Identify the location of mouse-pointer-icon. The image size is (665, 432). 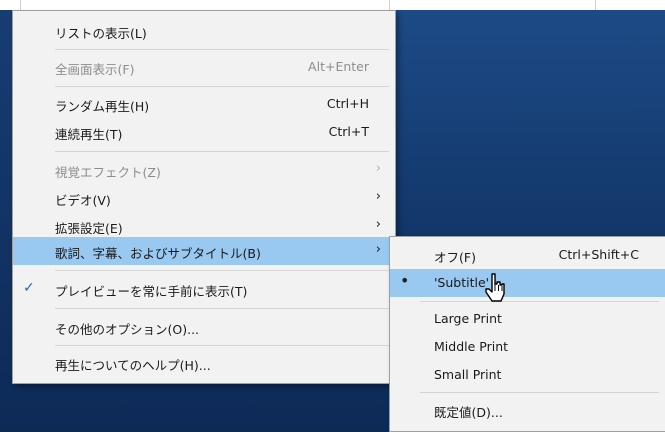
(495, 287).